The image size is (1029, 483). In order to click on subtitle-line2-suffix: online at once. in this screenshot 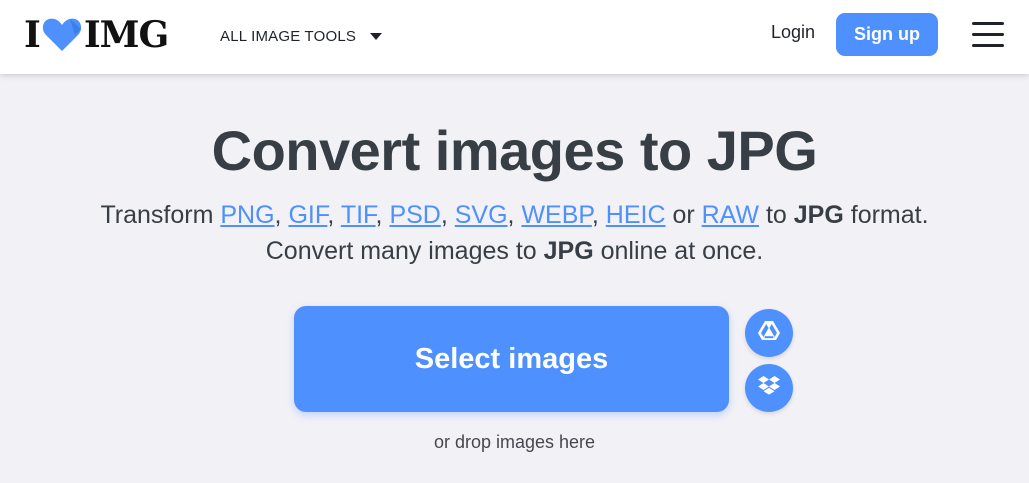, I will do `click(678, 251)`.